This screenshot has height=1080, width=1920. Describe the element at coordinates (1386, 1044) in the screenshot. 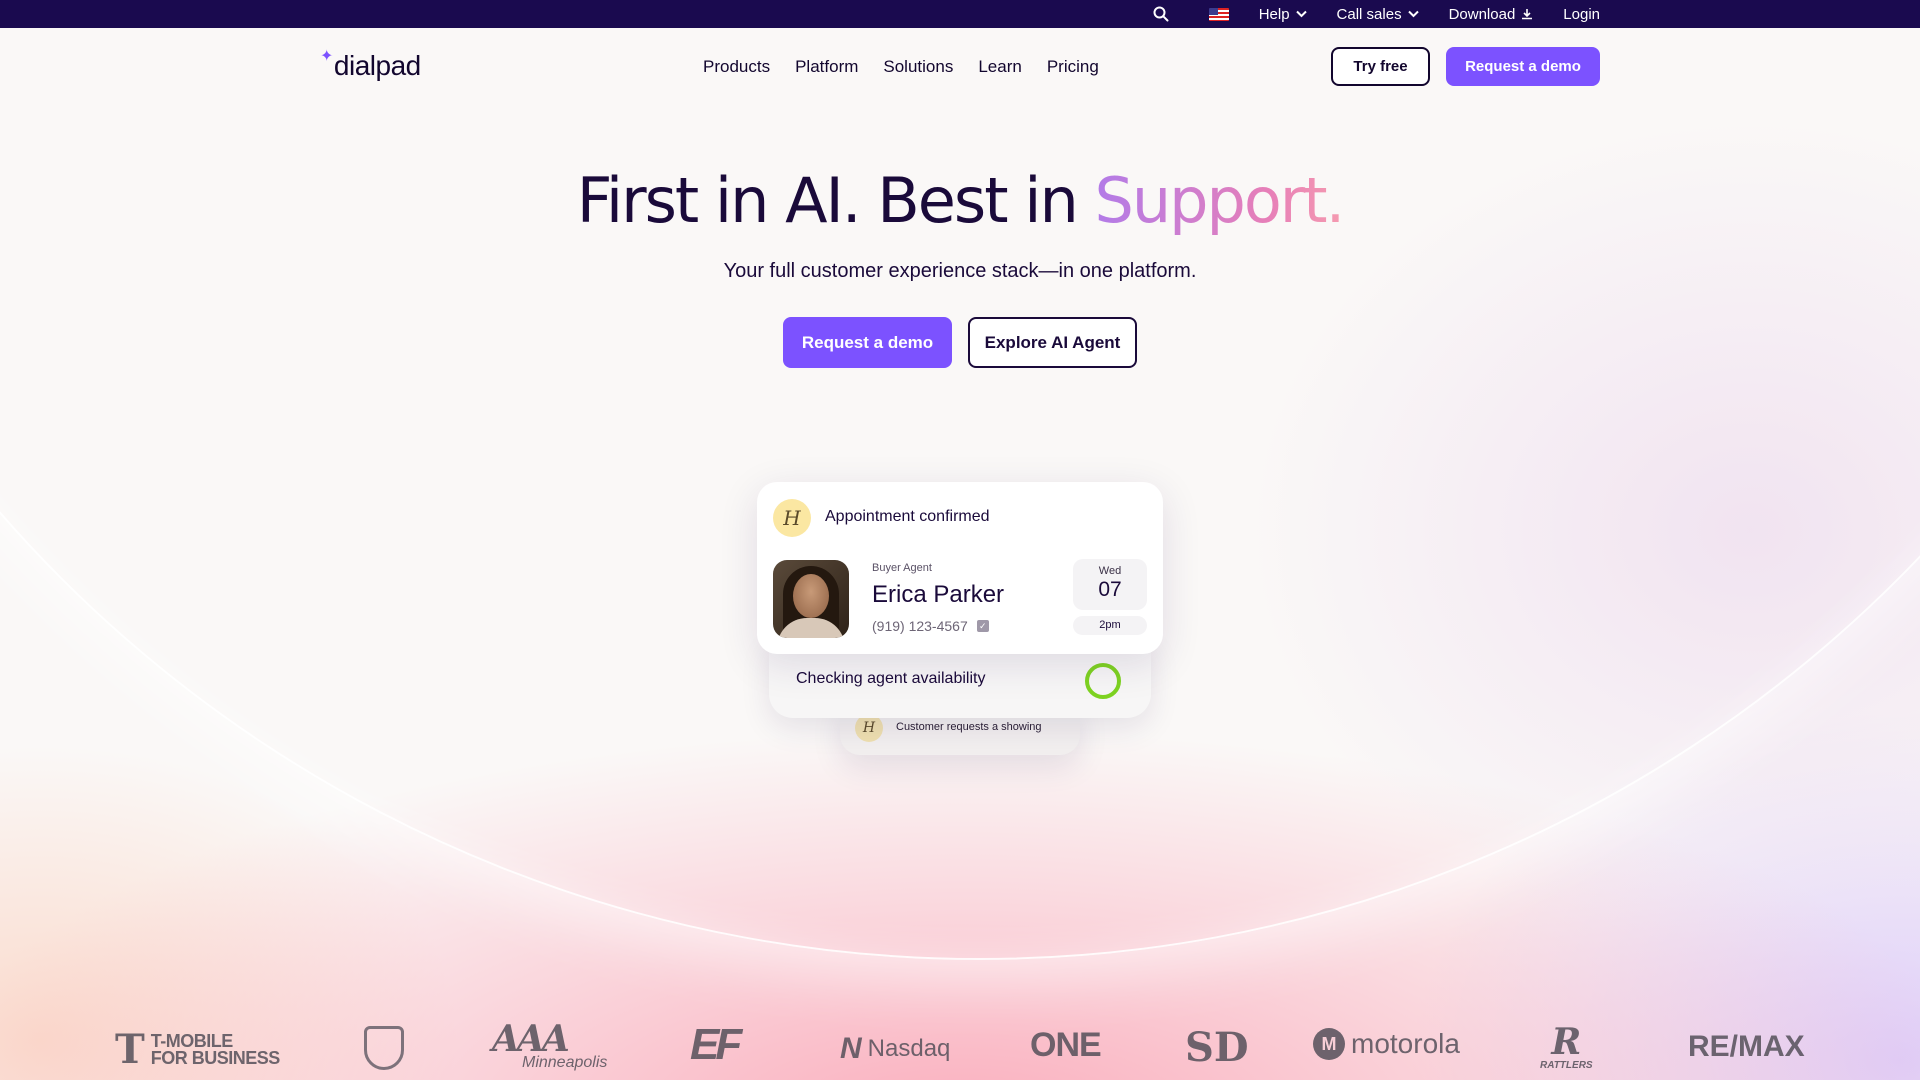

I see `motorola-logo: M motorola` at that location.